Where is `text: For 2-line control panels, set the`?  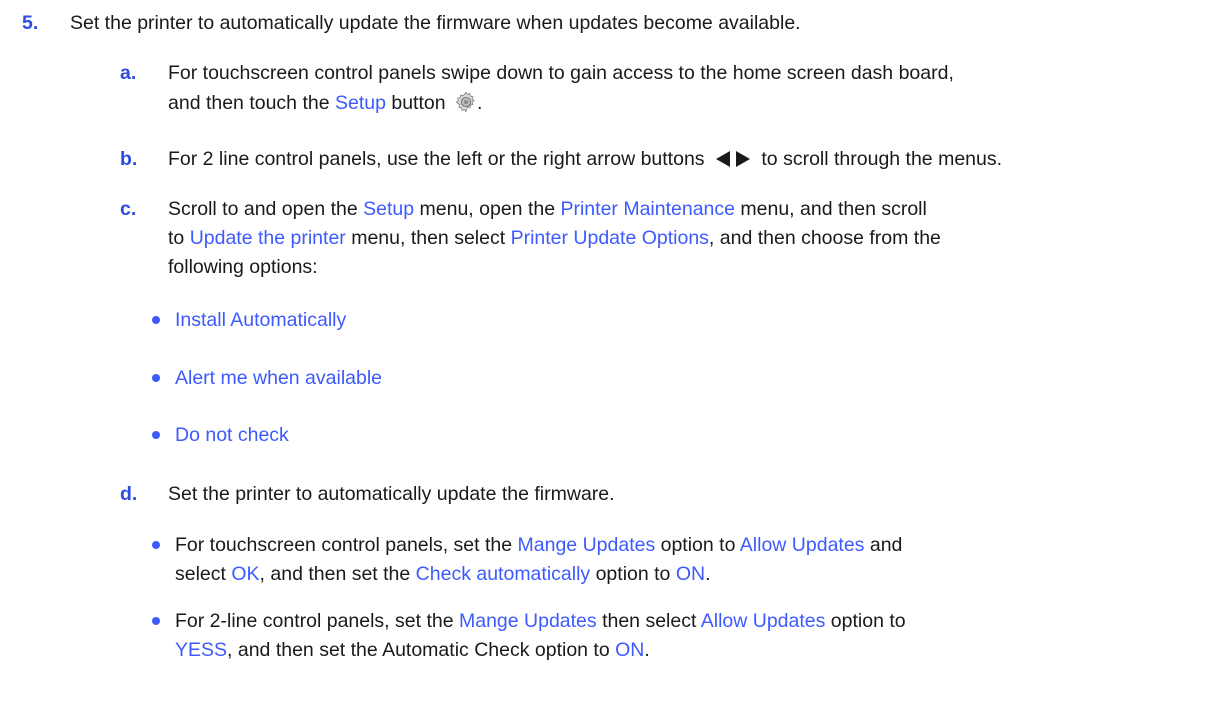
text: For 2-line control panels, set the is located at coordinates (317, 621).